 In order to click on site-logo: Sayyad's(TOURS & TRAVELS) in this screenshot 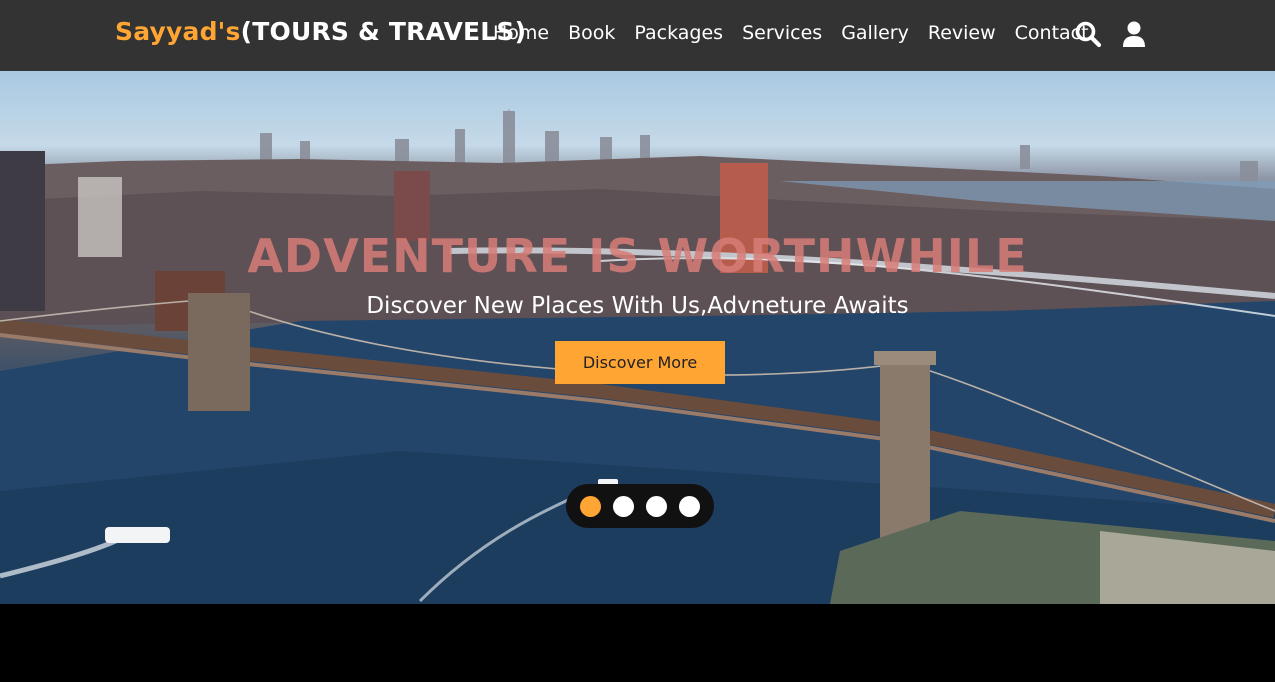, I will do `click(320, 31)`.